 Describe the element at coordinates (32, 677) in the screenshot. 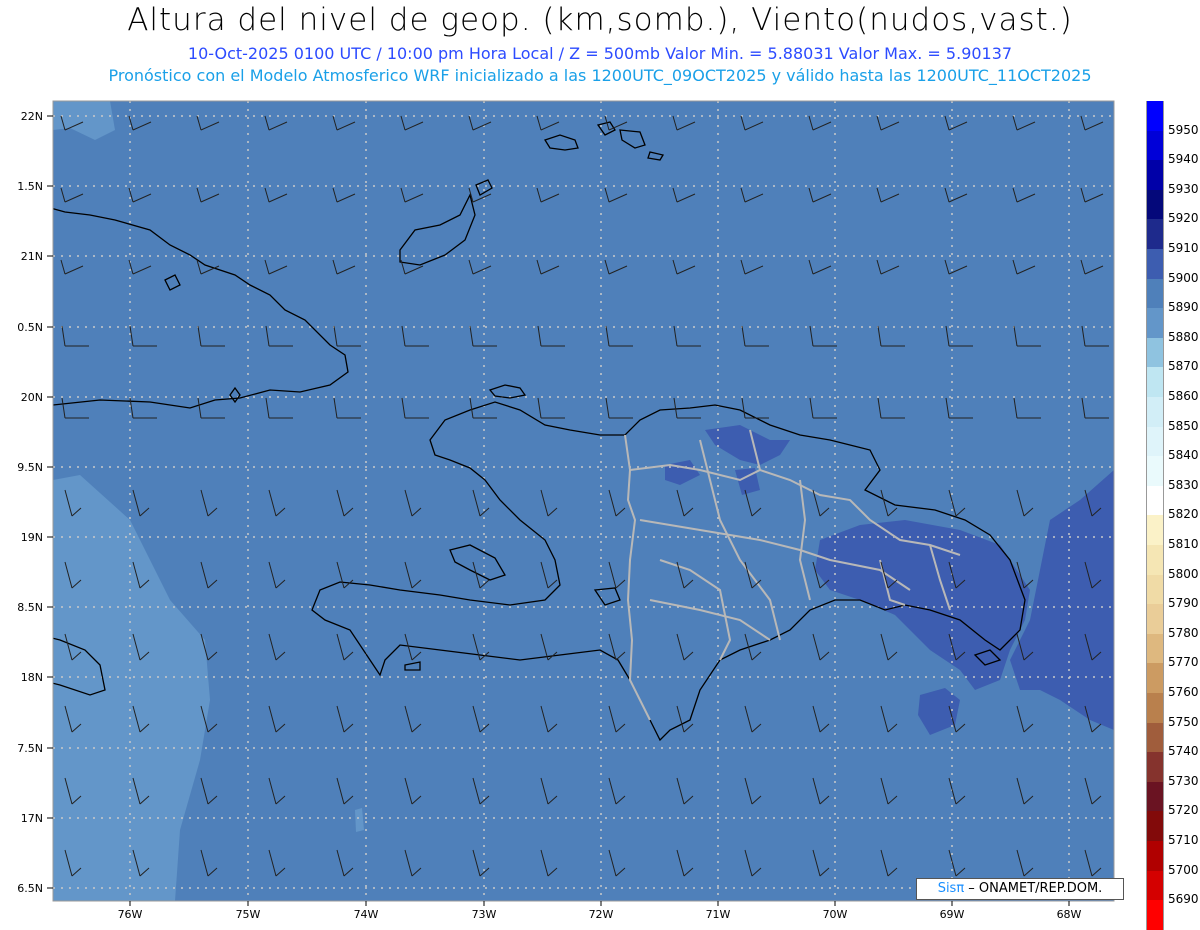

I see `lat-label: 18N` at that location.